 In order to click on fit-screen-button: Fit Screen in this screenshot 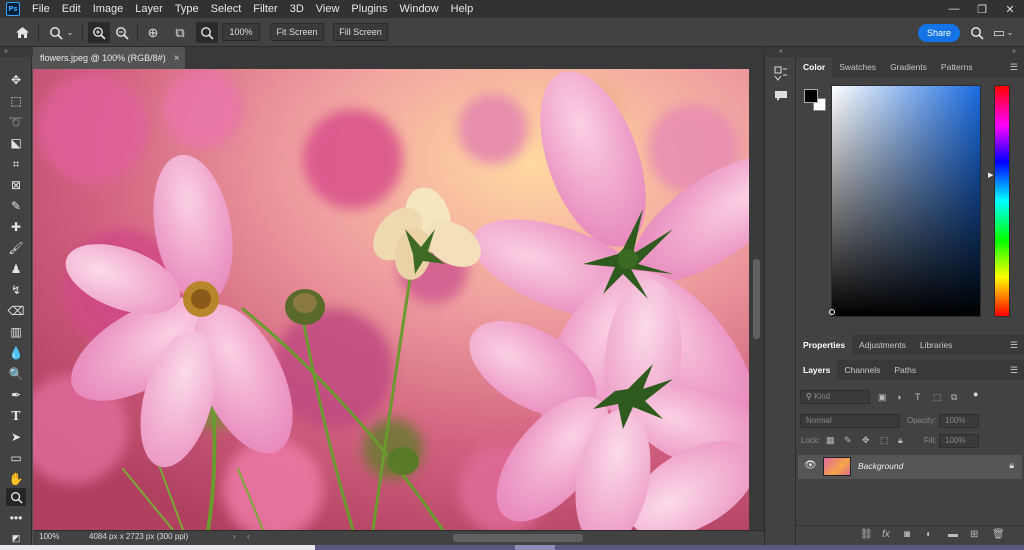, I will do `click(297, 32)`.